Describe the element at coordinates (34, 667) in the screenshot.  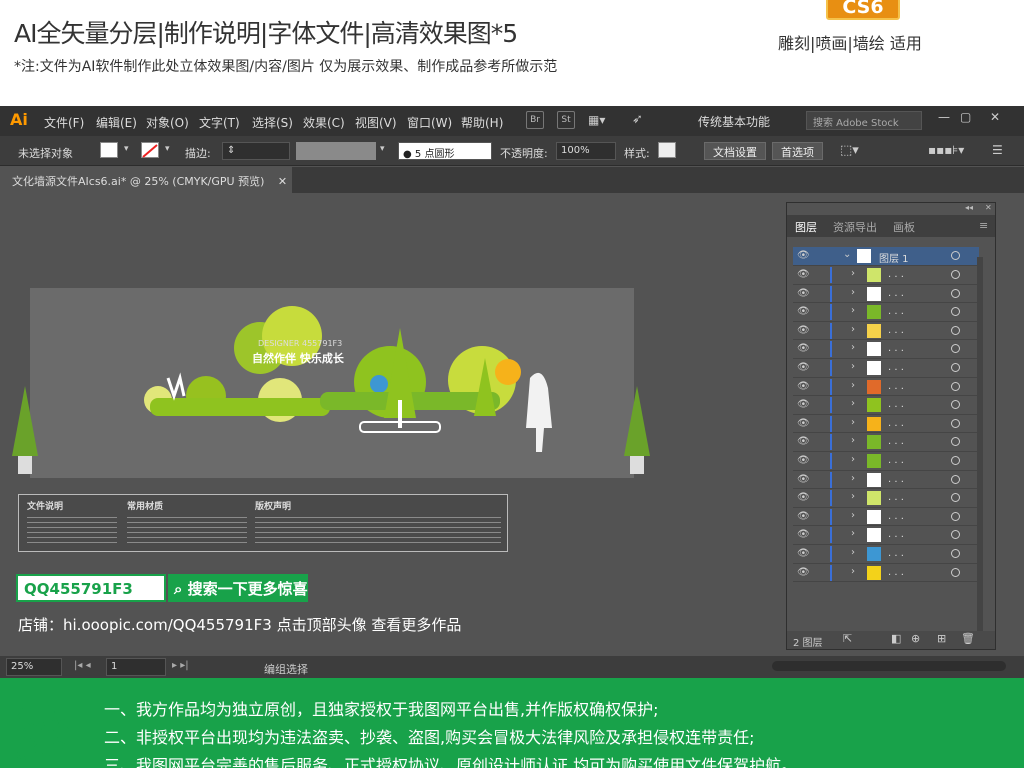
I see `zoom-dropdown: 25%` at that location.